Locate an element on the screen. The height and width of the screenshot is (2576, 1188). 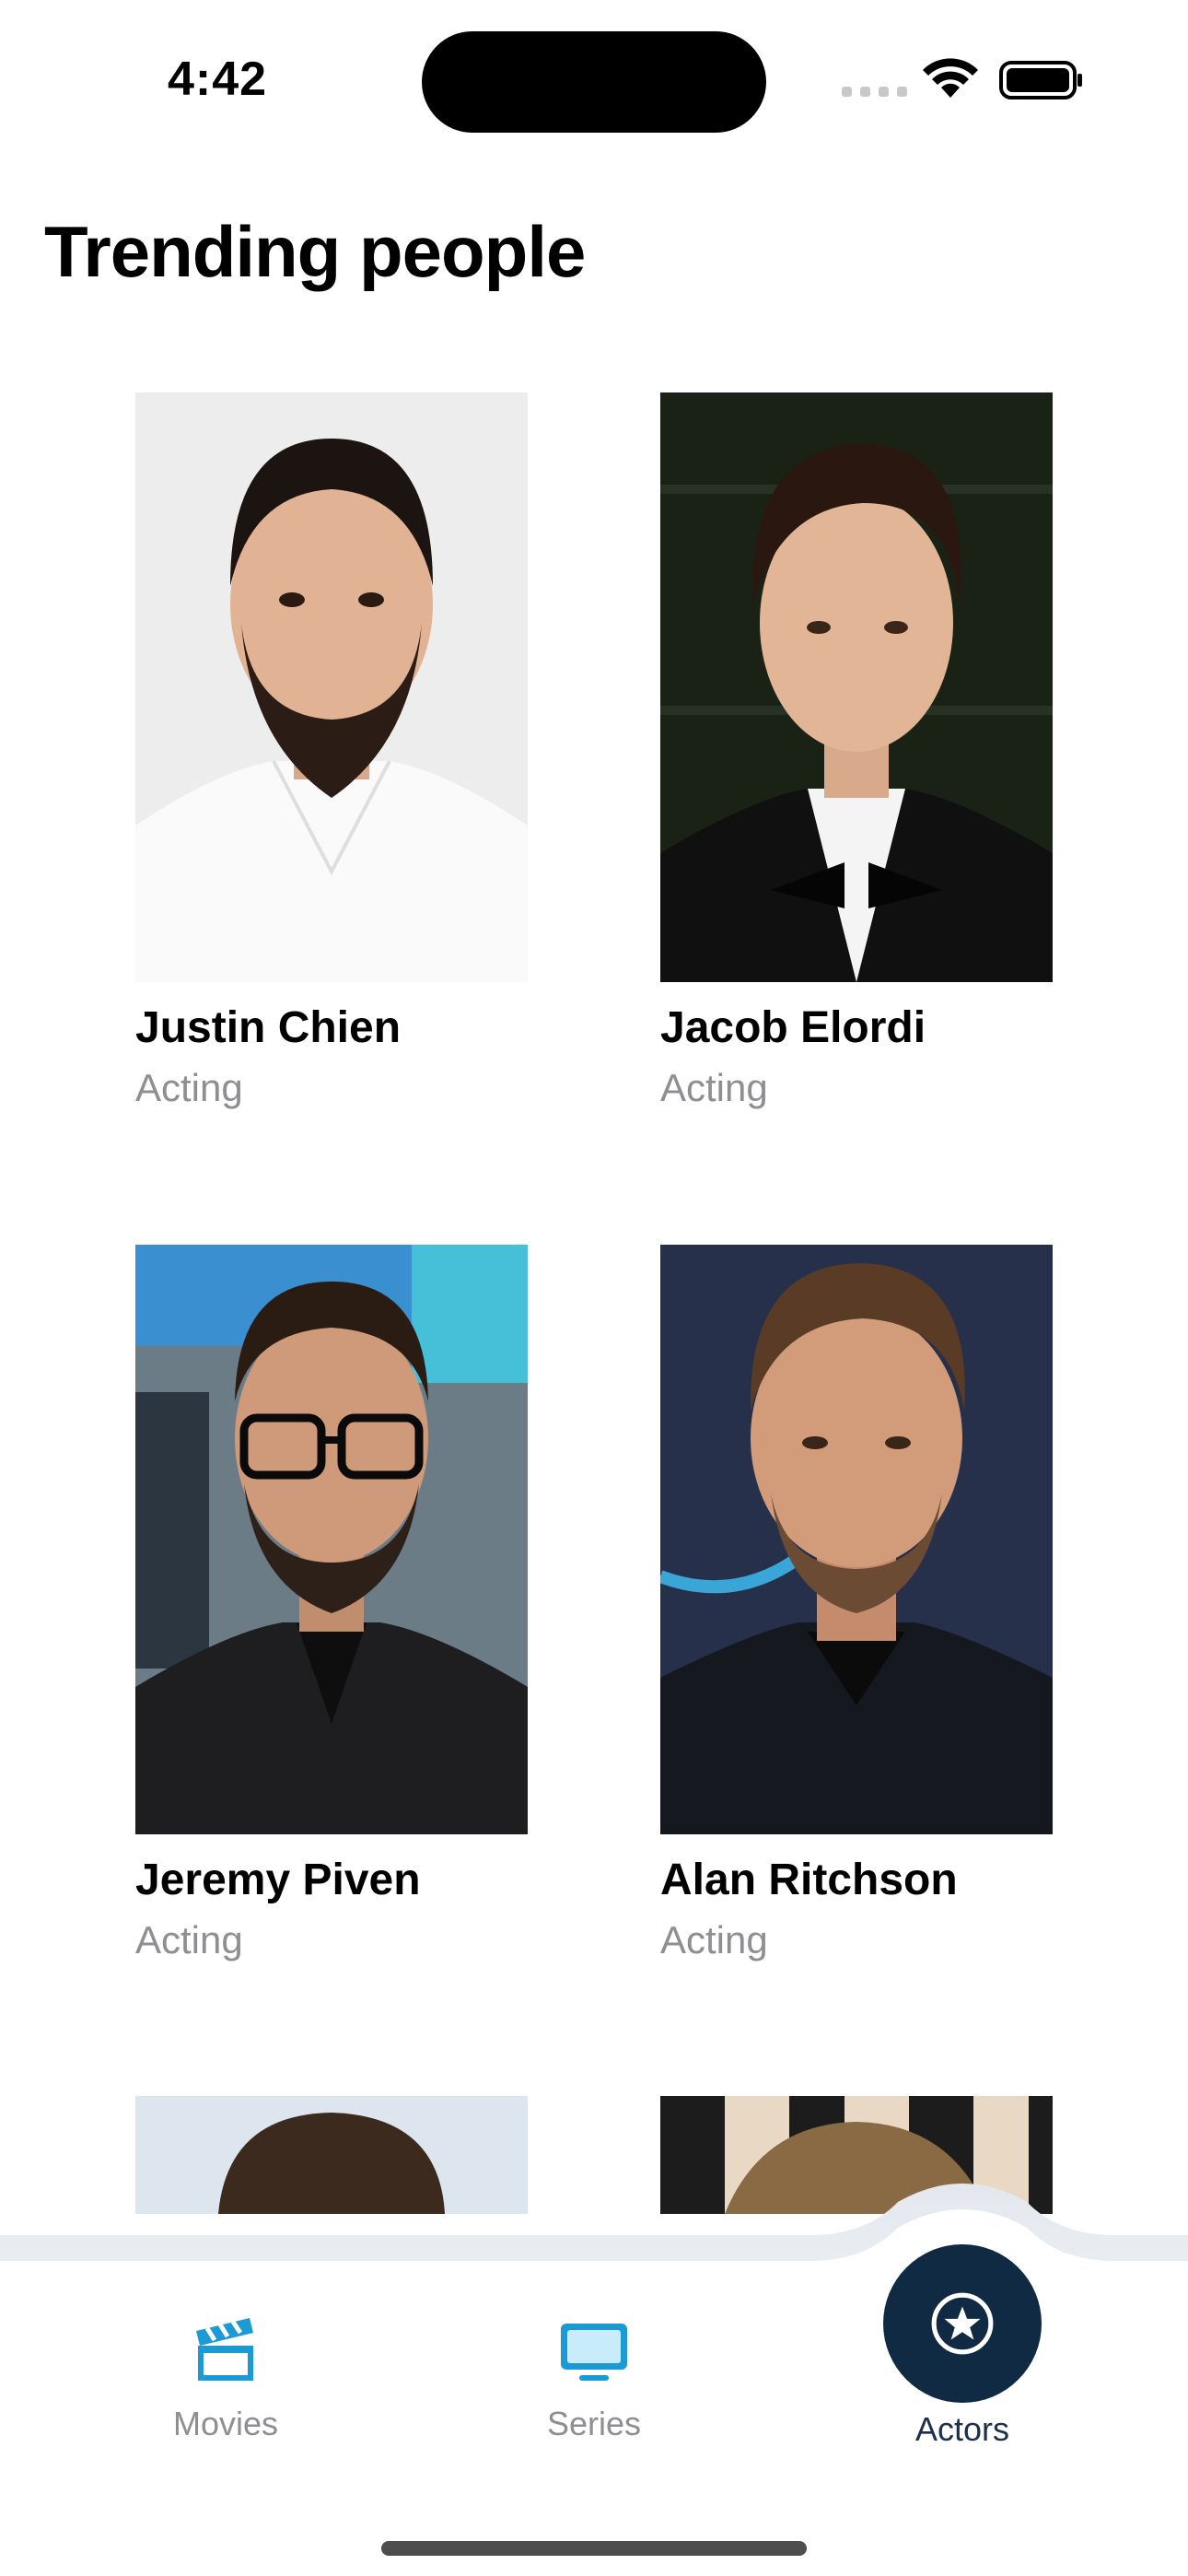
home-indicator is located at coordinates (594, 2548).